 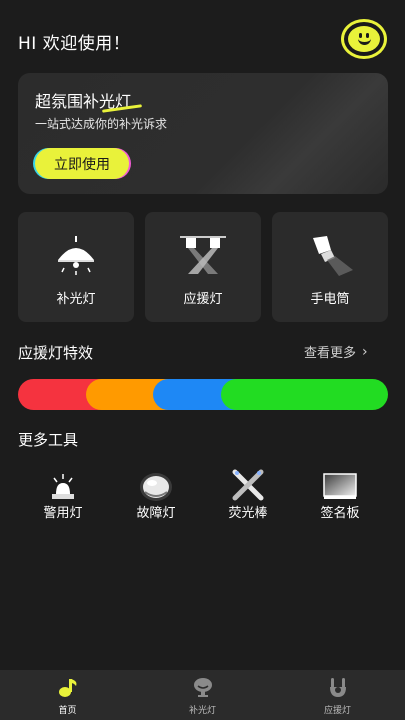 What do you see at coordinates (63, 485) in the screenshot?
I see `police-light-icon` at bounding box center [63, 485].